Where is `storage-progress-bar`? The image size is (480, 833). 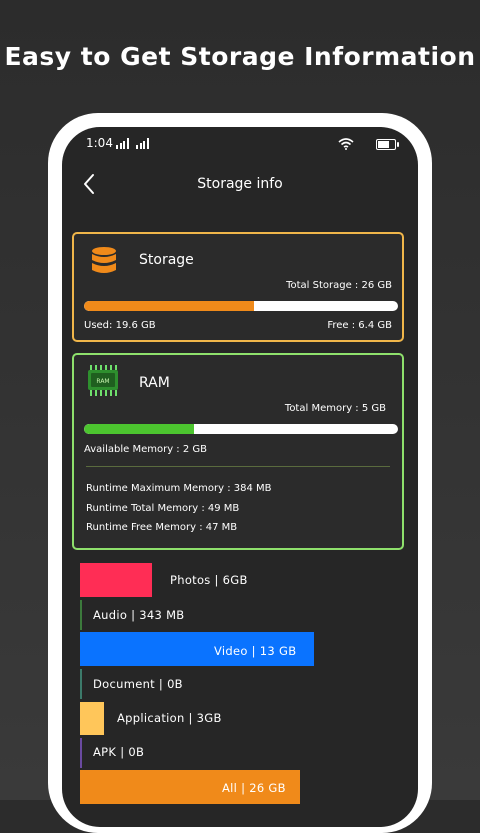 storage-progress-bar is located at coordinates (241, 306).